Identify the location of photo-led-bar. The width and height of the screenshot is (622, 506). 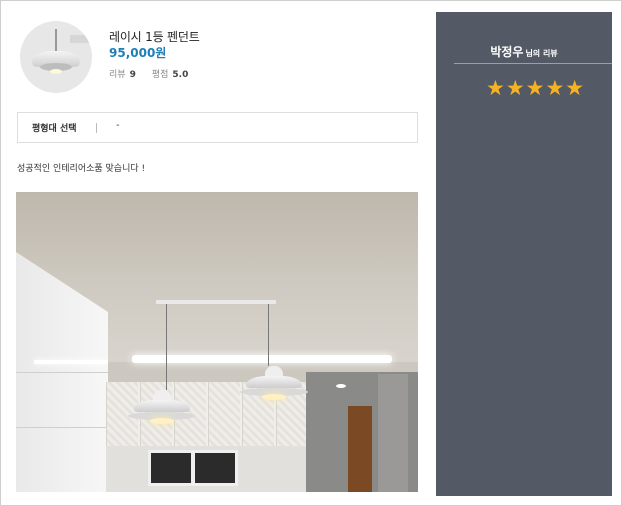
(262, 359).